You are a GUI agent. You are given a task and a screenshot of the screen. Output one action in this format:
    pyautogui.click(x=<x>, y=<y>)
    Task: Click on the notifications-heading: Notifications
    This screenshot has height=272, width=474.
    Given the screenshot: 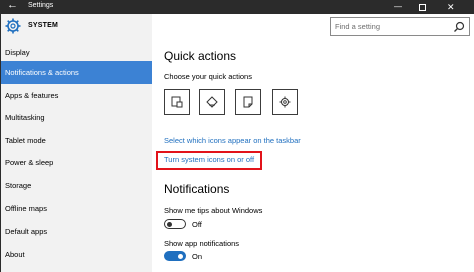 What is the action you would take?
    pyautogui.click(x=197, y=189)
    